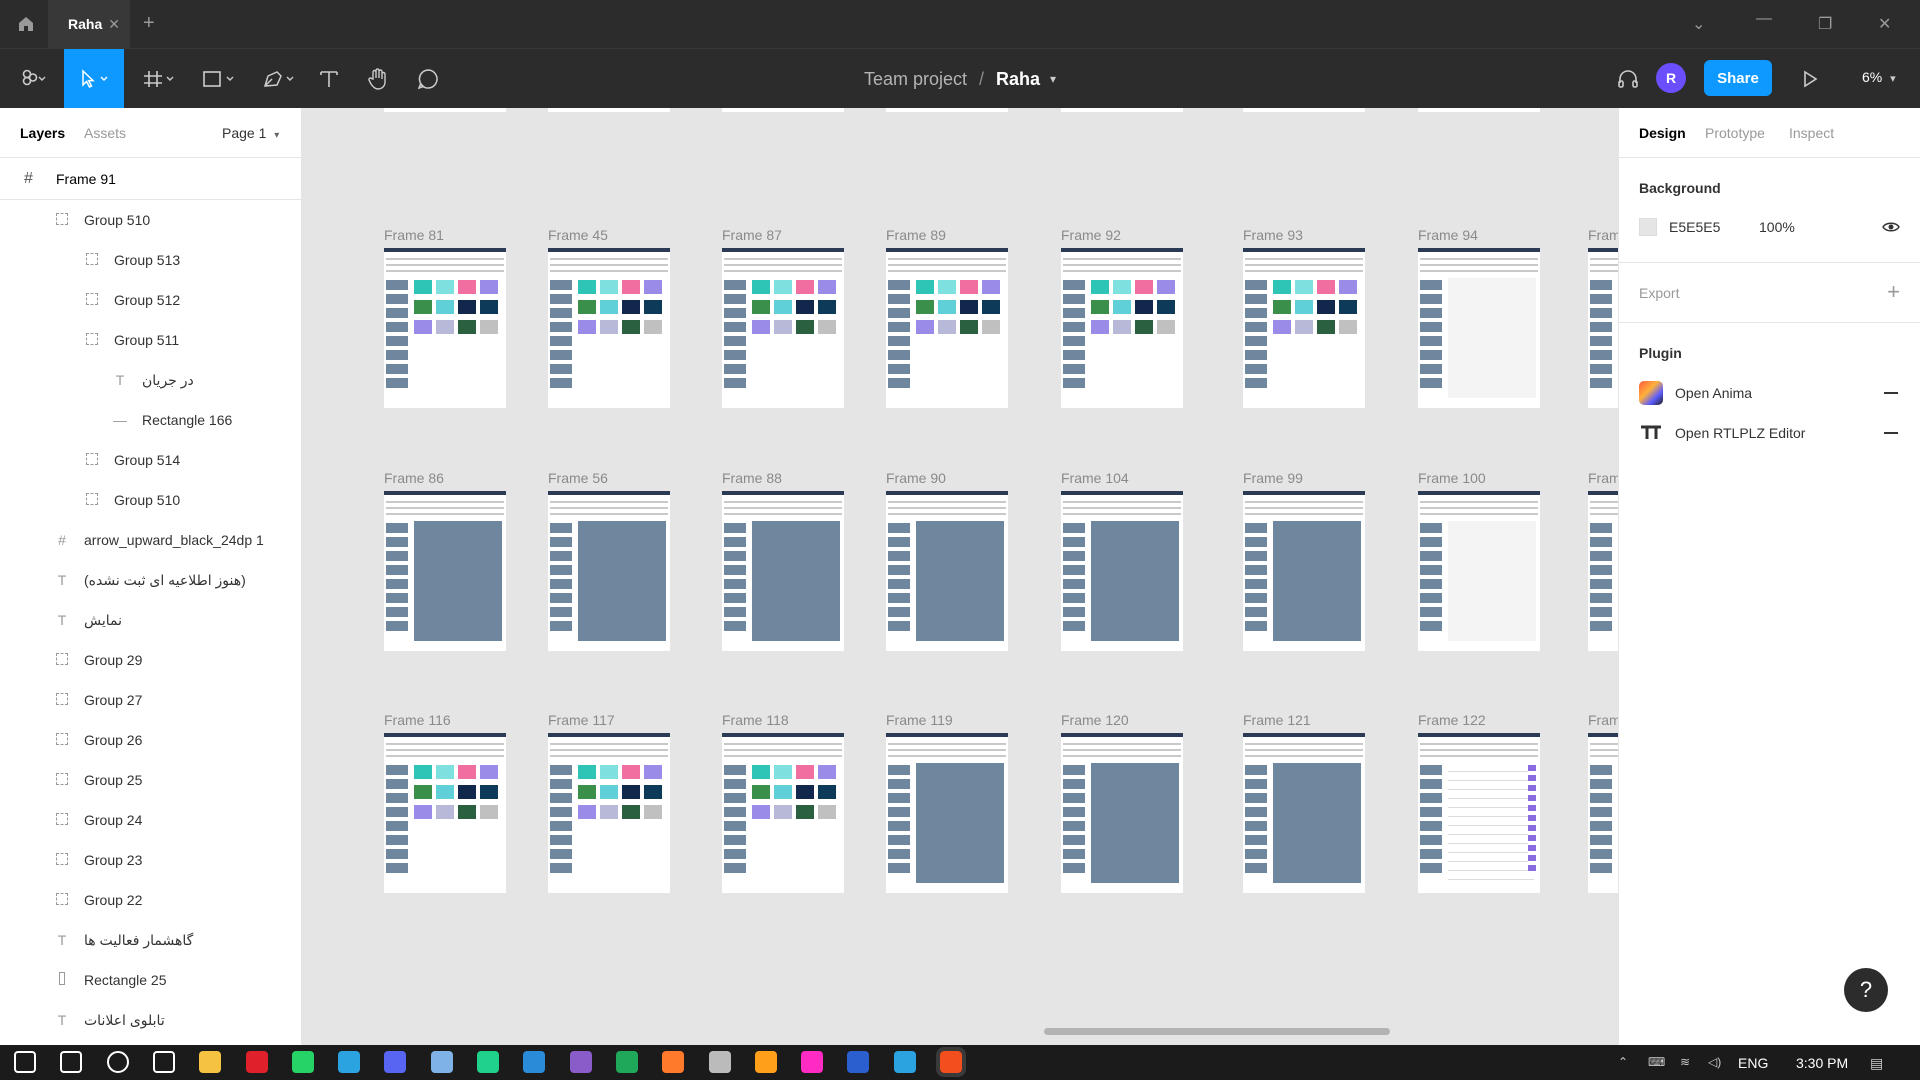 Image resolution: width=1920 pixels, height=1080 pixels. What do you see at coordinates (1095, 478) in the screenshot?
I see `frame-label: Frame 104` at bounding box center [1095, 478].